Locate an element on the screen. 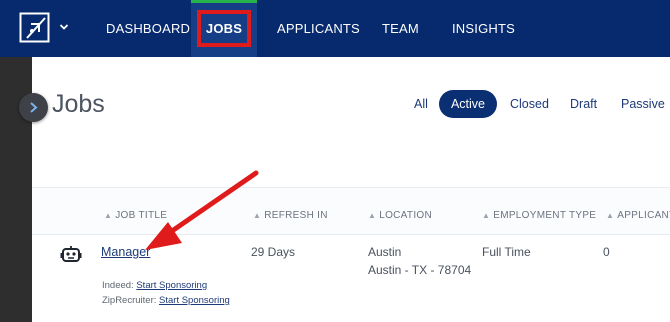 This screenshot has height=322, width=670. filter-draft: Draft is located at coordinates (583, 104).